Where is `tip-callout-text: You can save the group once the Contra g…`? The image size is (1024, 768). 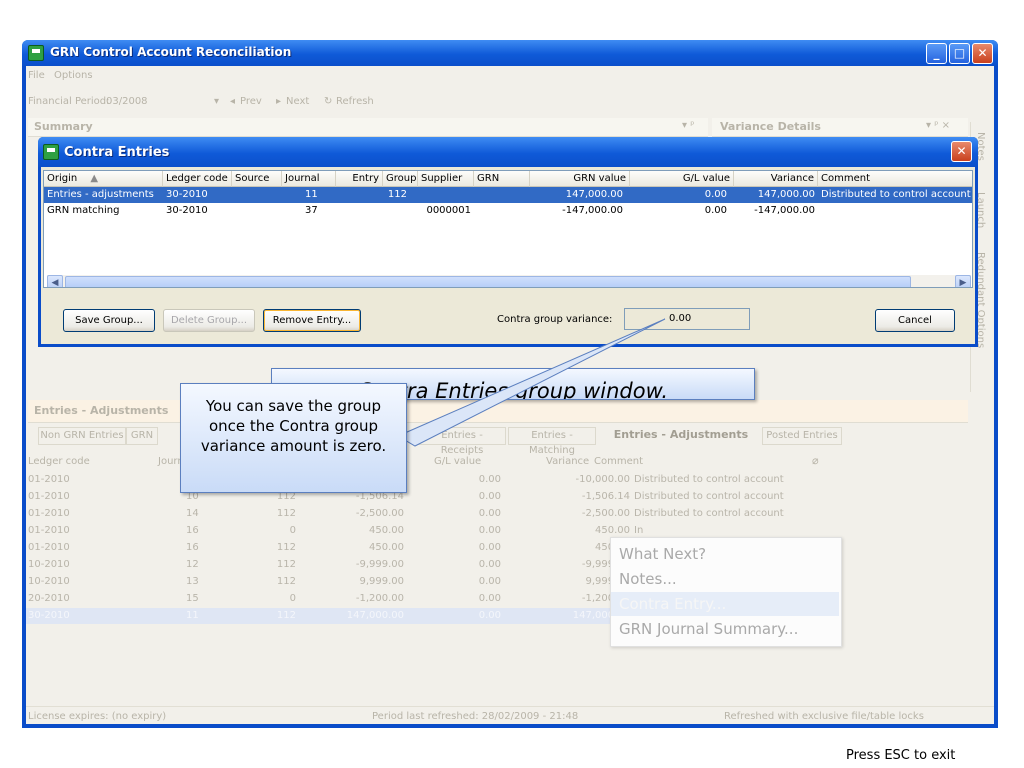 tip-callout-text: You can save the group once the Contra g… is located at coordinates (293, 426).